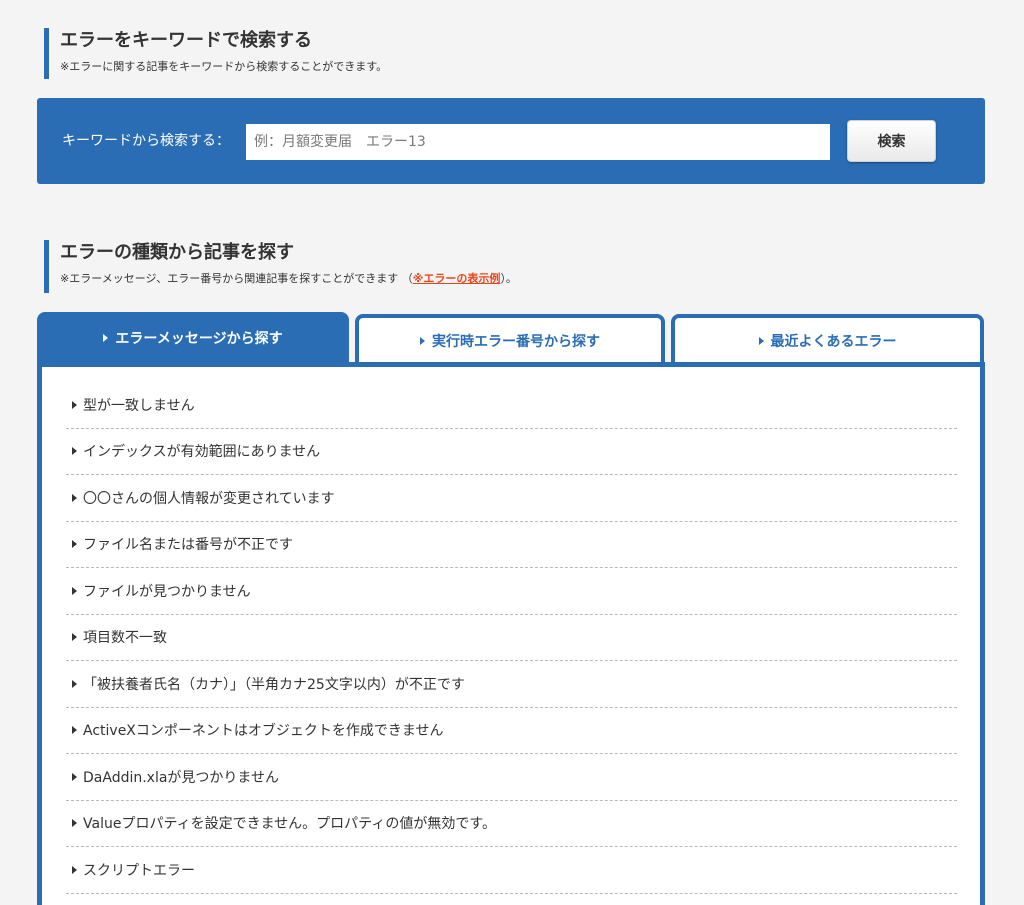 The image size is (1024, 905). What do you see at coordinates (146, 141) in the screenshot?
I see `search-label: キーワードから検索する：` at bounding box center [146, 141].